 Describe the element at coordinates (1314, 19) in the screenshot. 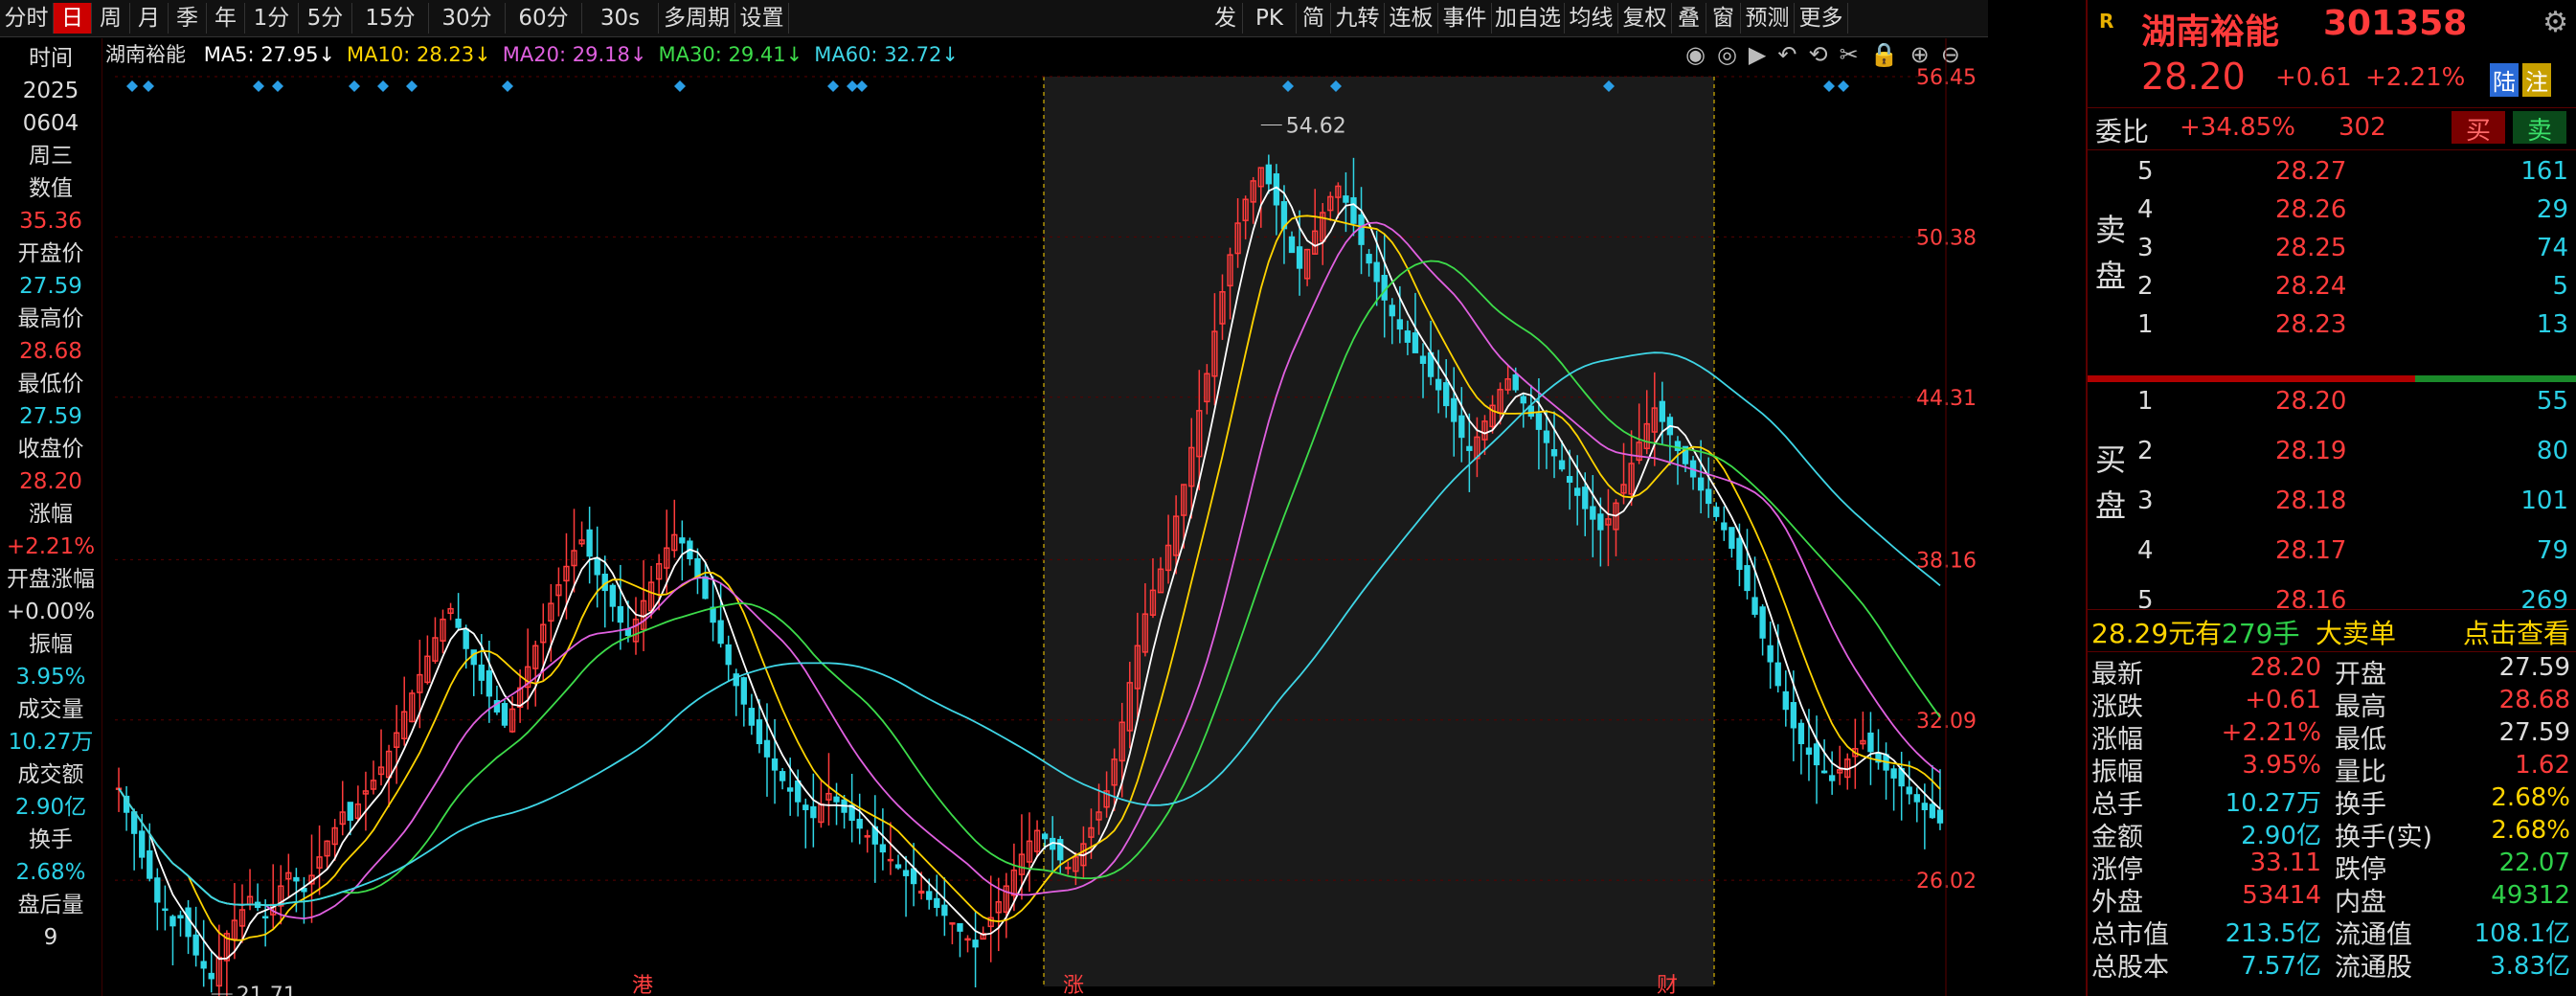

I see `tool-btn-2: 简` at that location.